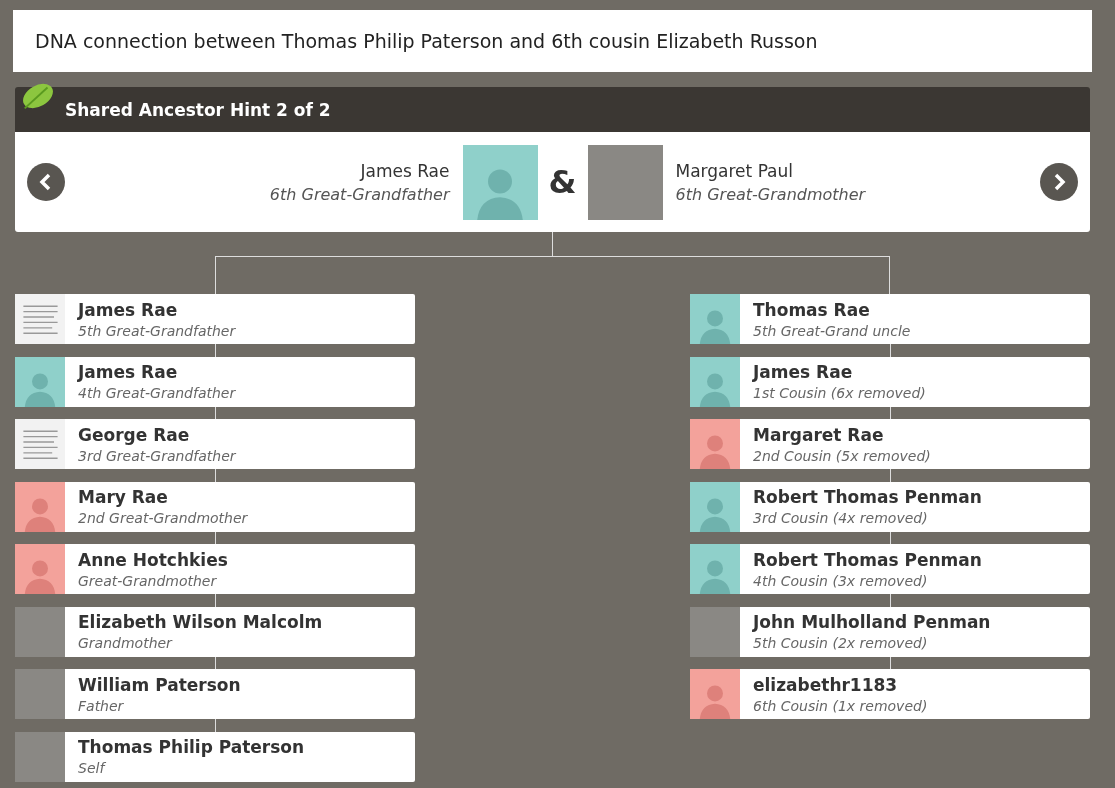  I want to click on person-card: Robert Thomas Penman 3rd Cousin (4x removed), so click(890, 506).